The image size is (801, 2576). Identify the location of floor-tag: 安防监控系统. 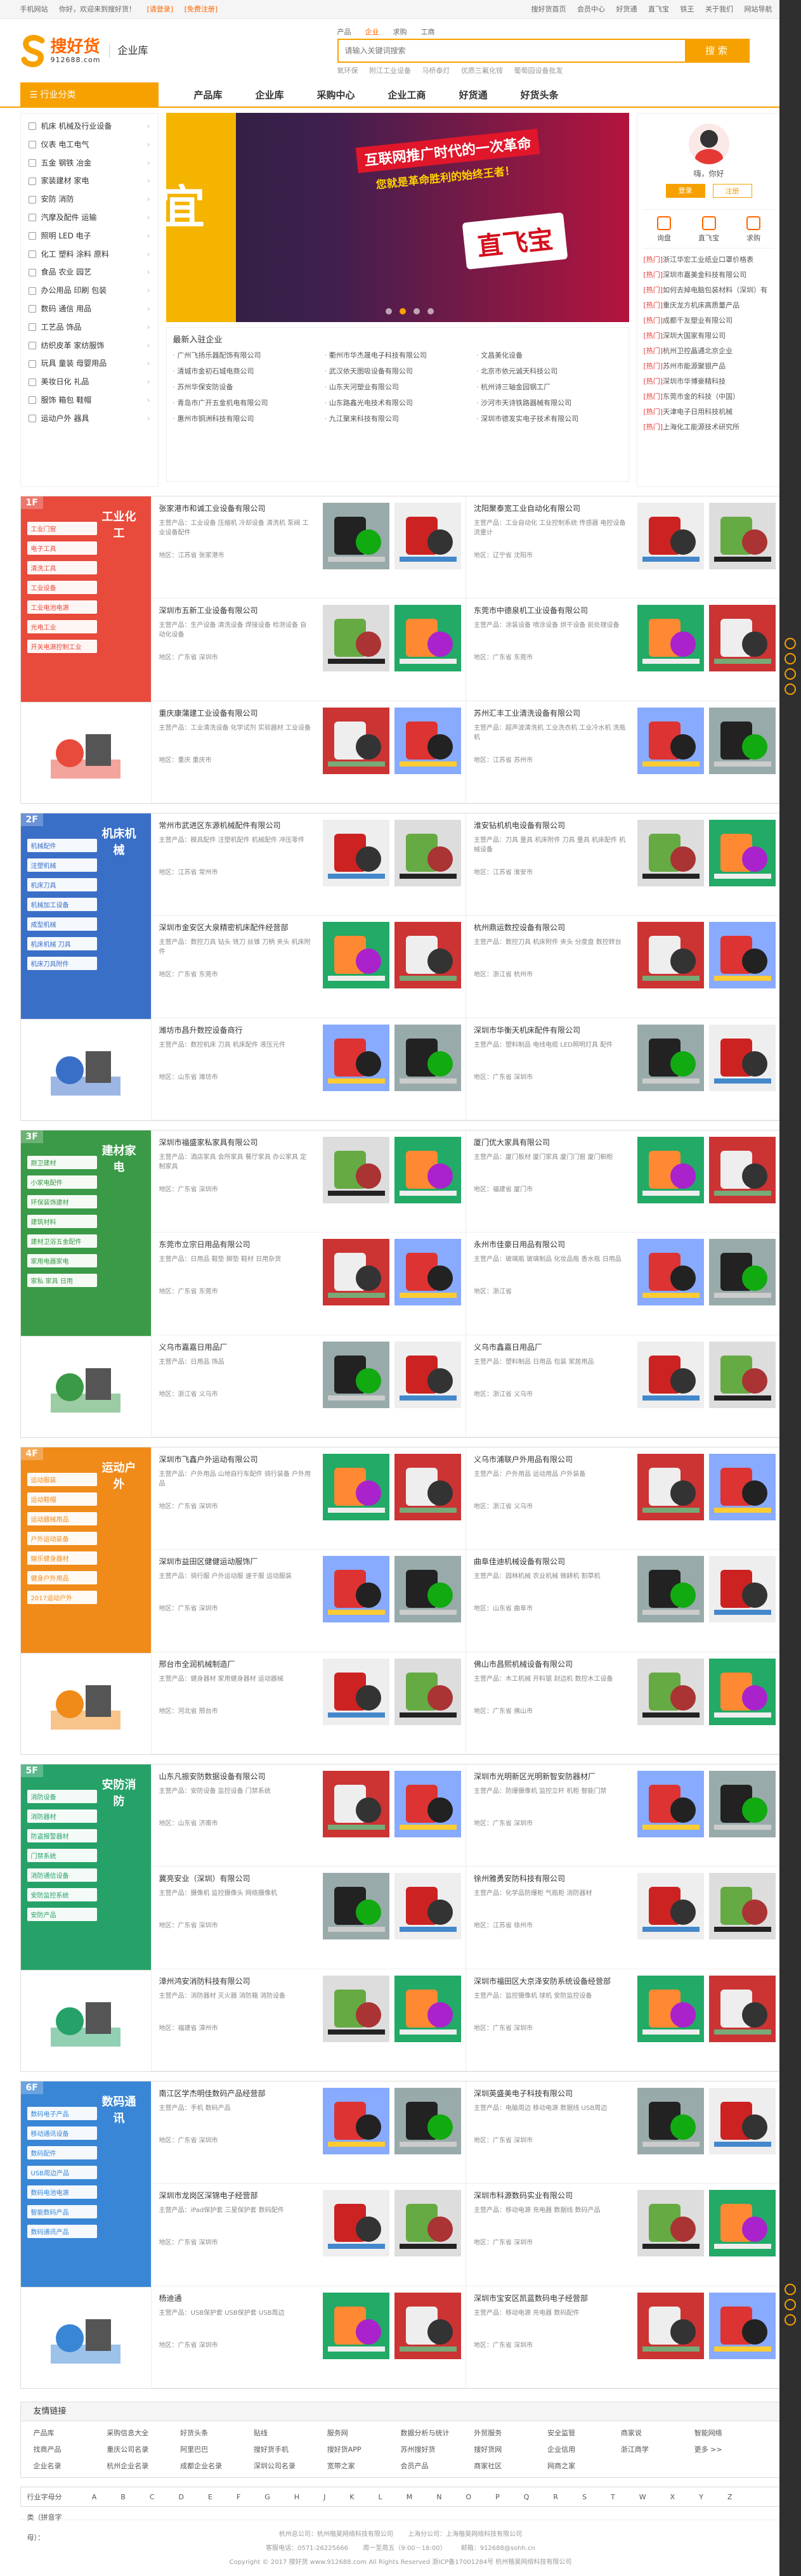
(62, 1894).